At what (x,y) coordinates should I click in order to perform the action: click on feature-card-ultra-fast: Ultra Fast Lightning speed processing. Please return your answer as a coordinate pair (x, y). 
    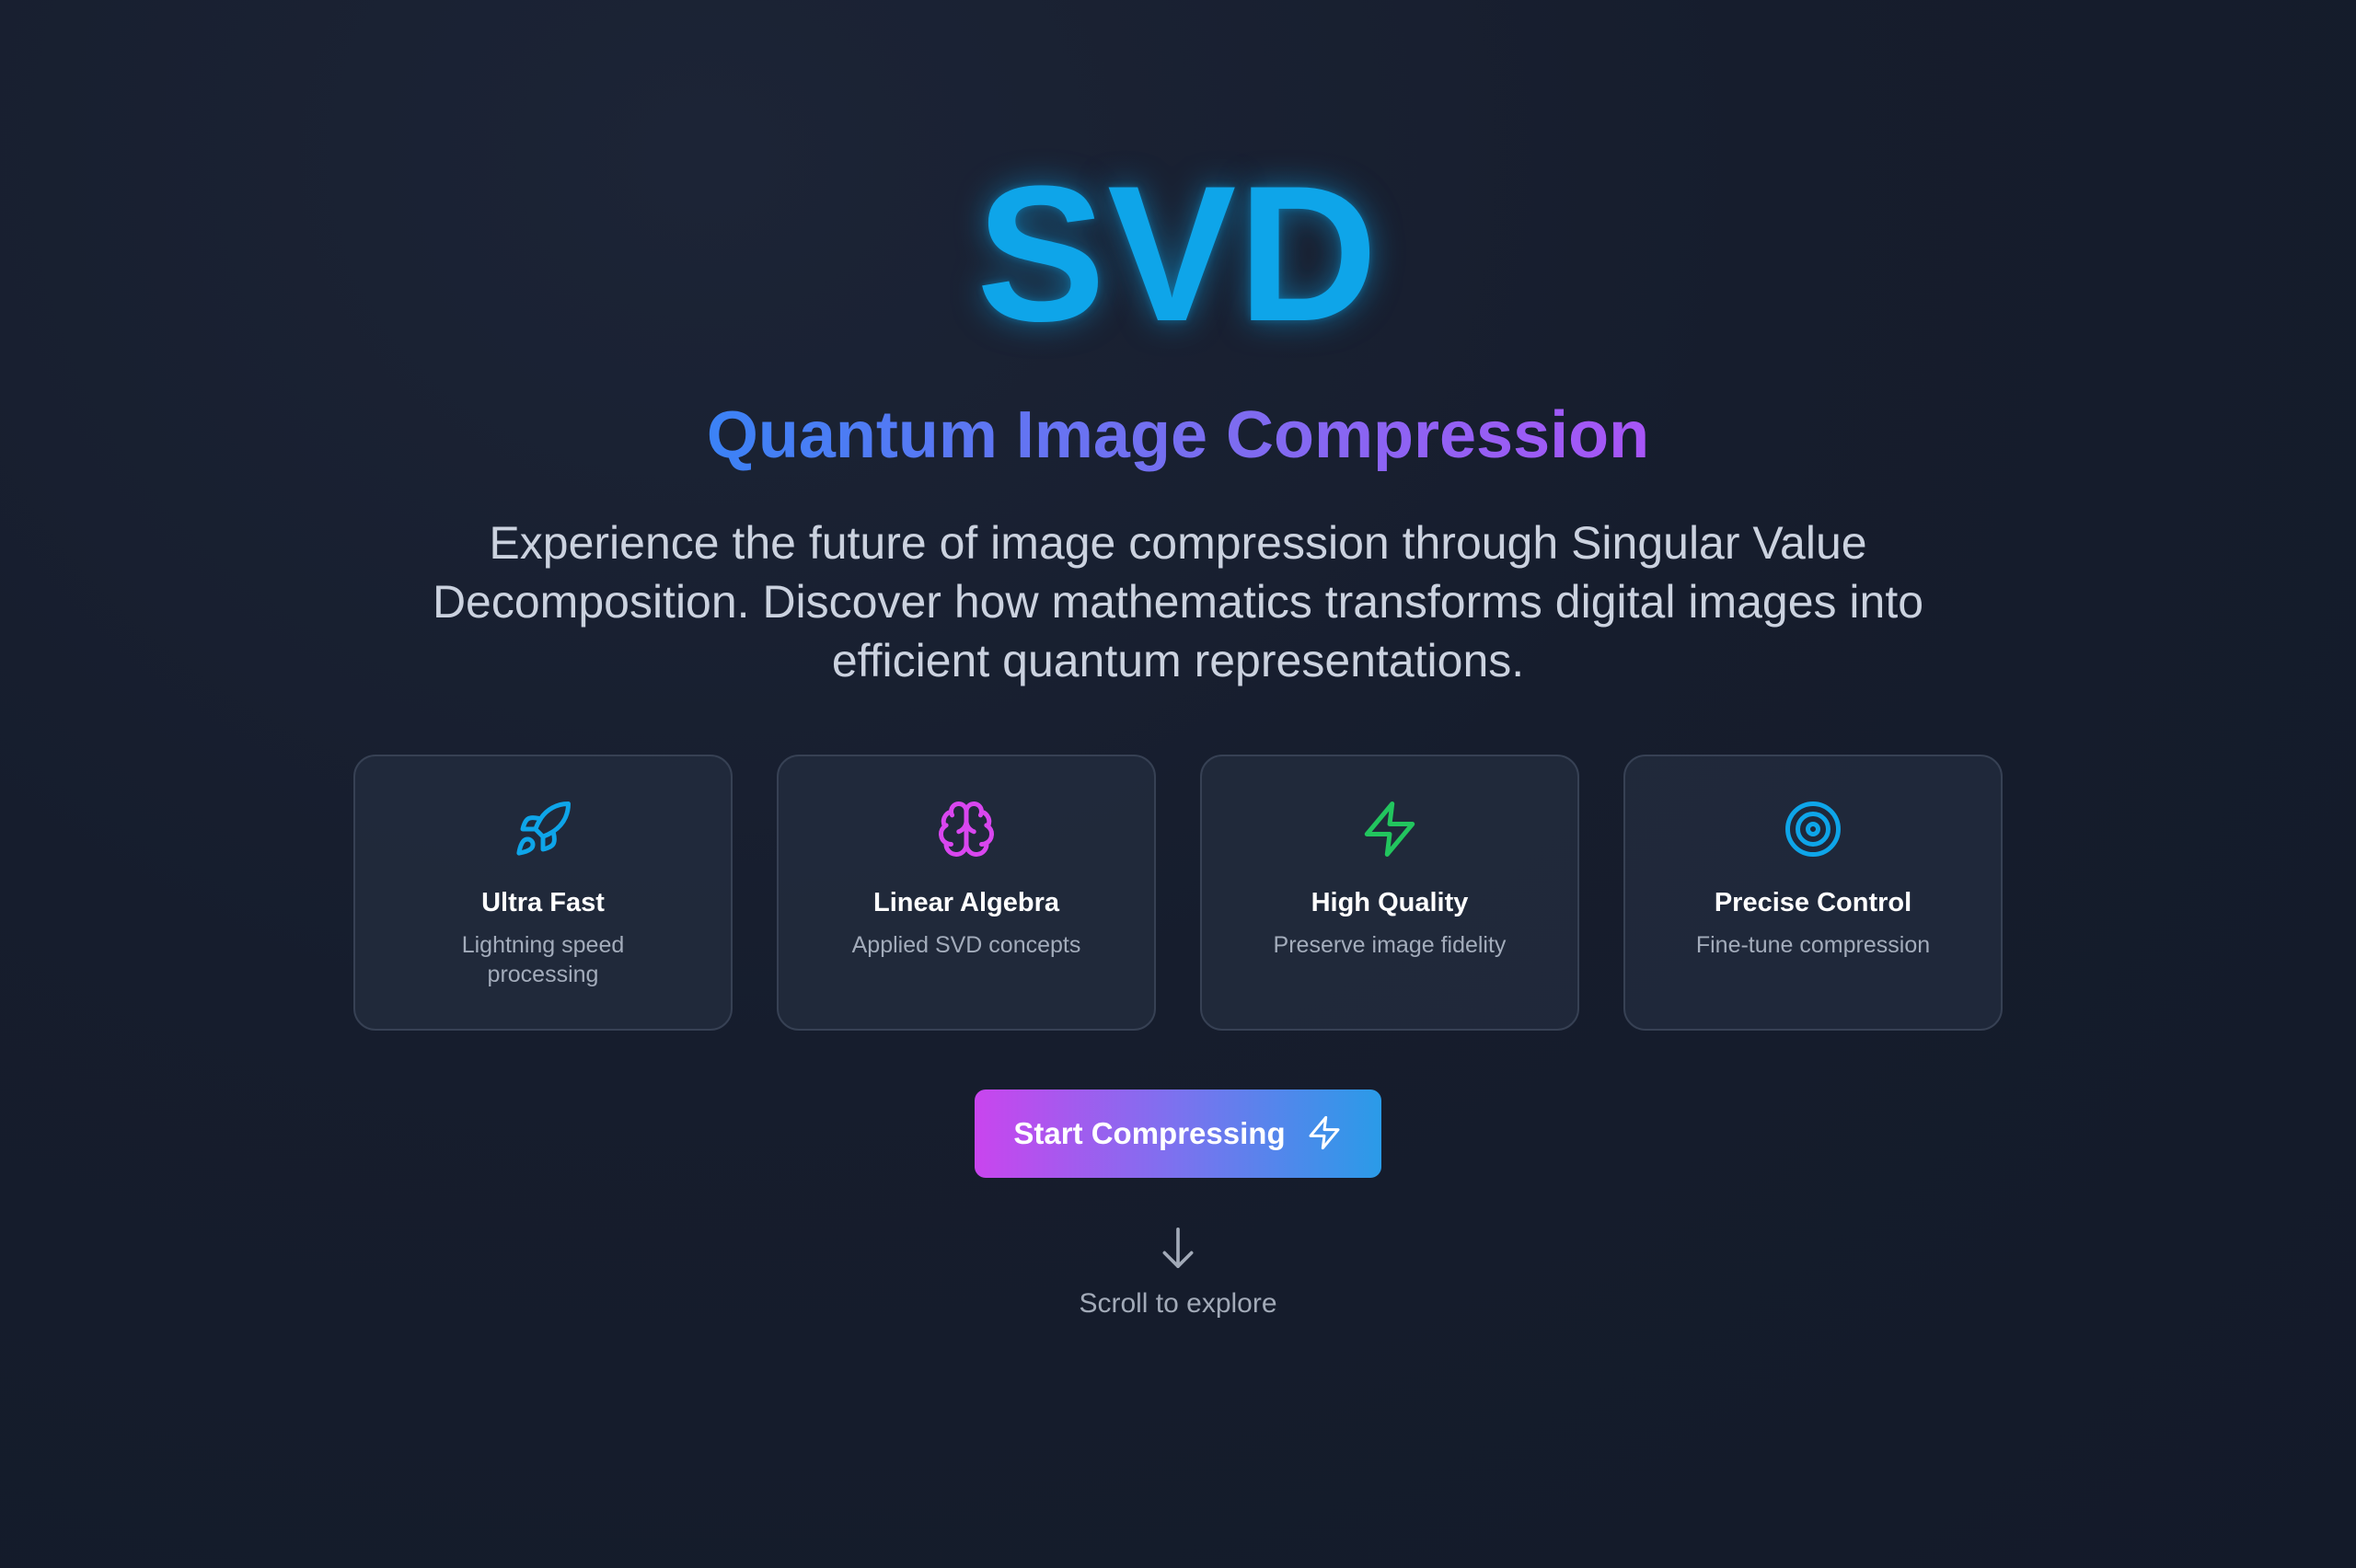
    Looking at the image, I should click on (543, 893).